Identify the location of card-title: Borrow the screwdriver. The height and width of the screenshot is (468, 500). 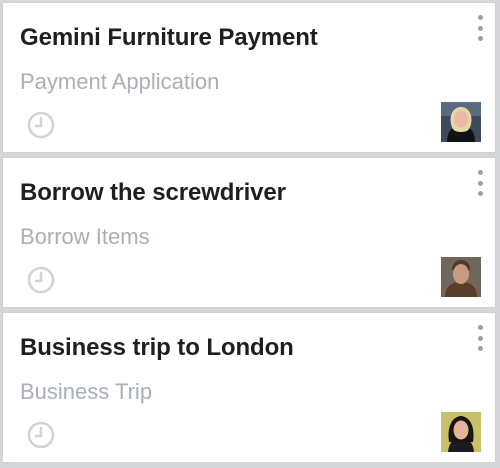
(153, 193).